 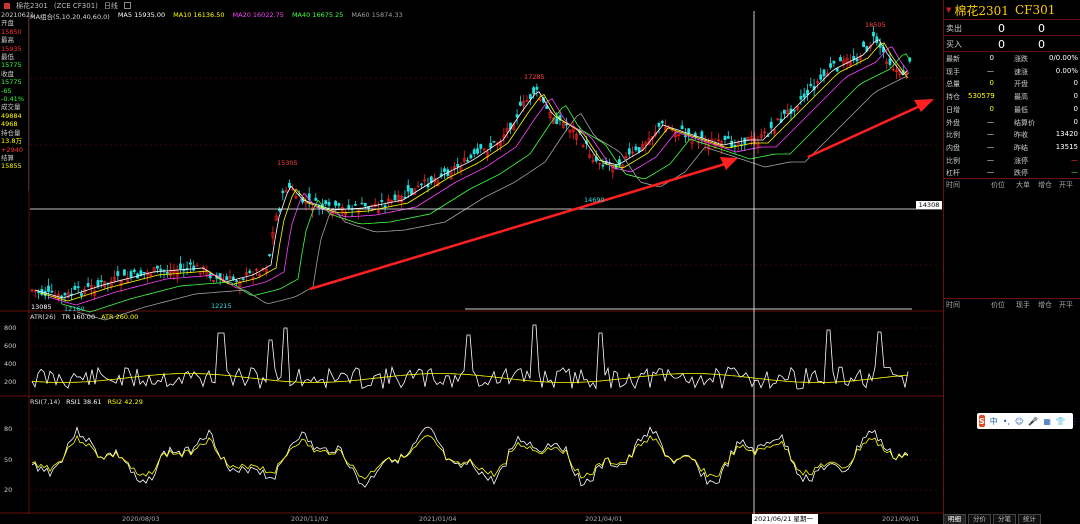 What do you see at coordinates (32, 6) in the screenshot?
I see `symbol-label: 棉花2301` at bounding box center [32, 6].